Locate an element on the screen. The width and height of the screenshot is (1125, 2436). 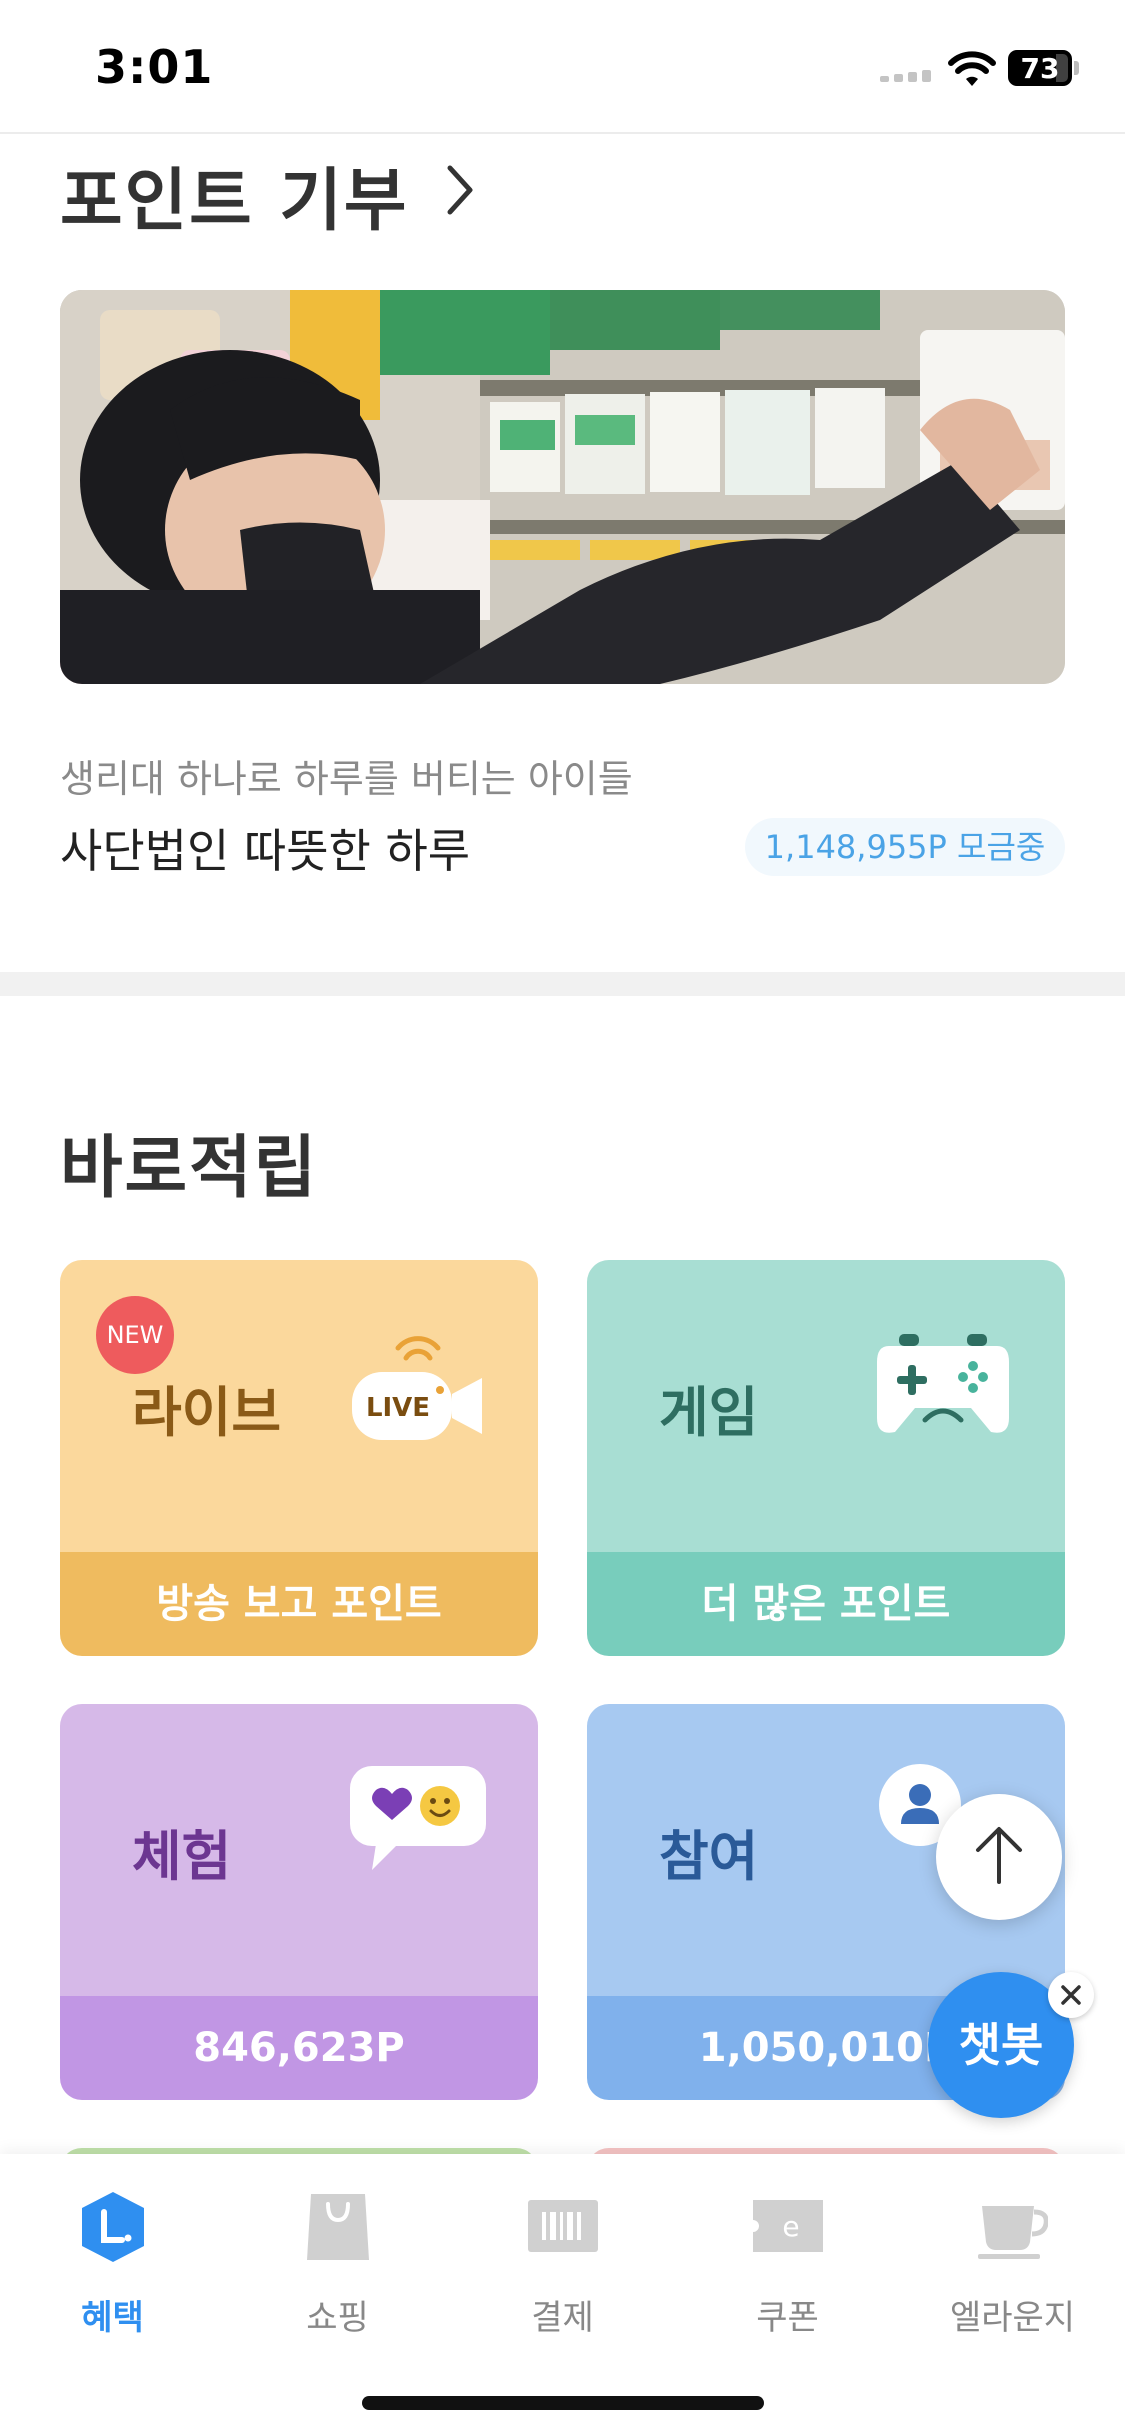
gamepad-icon is located at coordinates (943, 1383).